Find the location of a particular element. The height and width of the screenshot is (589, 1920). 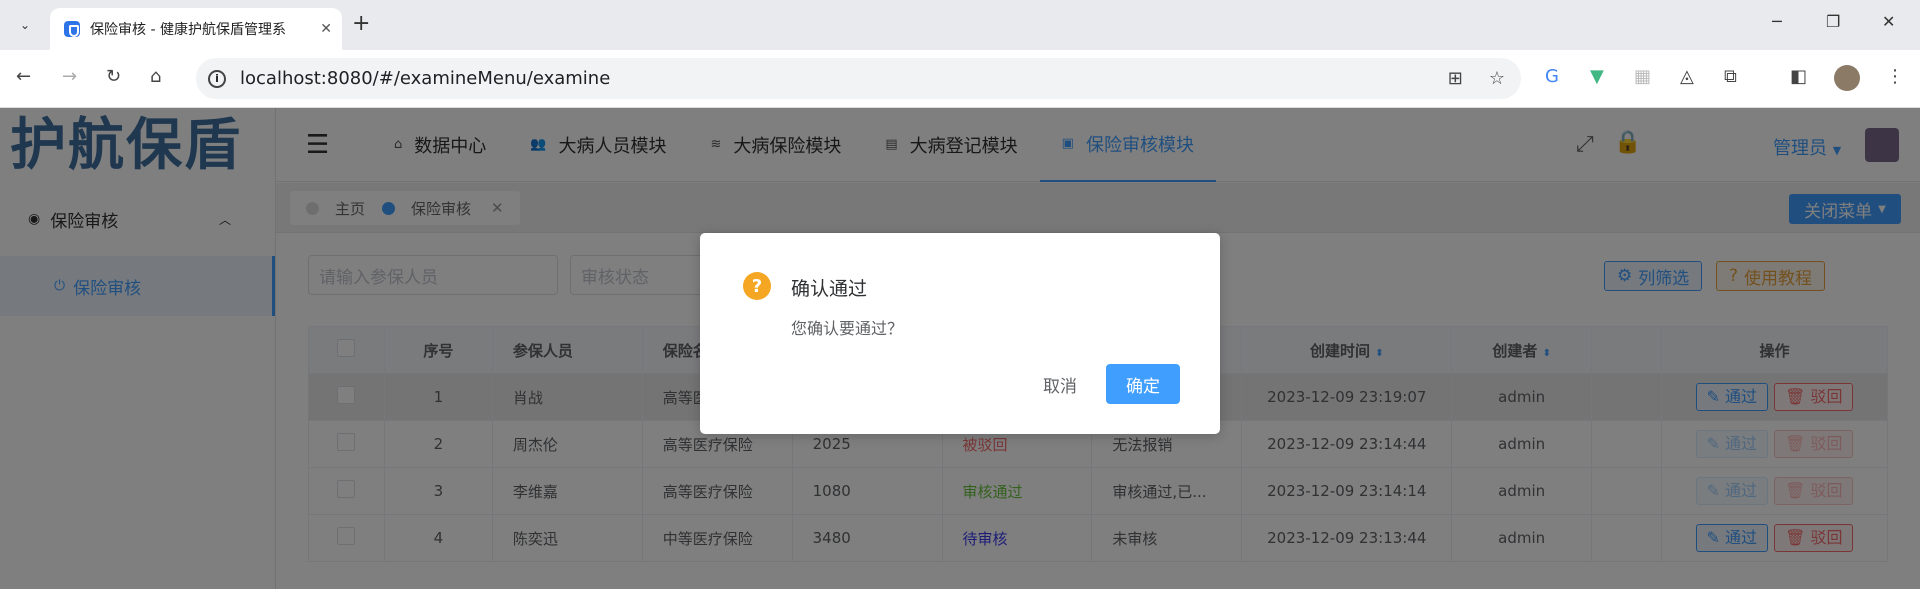

confirm-button: 确定 is located at coordinates (1143, 384).